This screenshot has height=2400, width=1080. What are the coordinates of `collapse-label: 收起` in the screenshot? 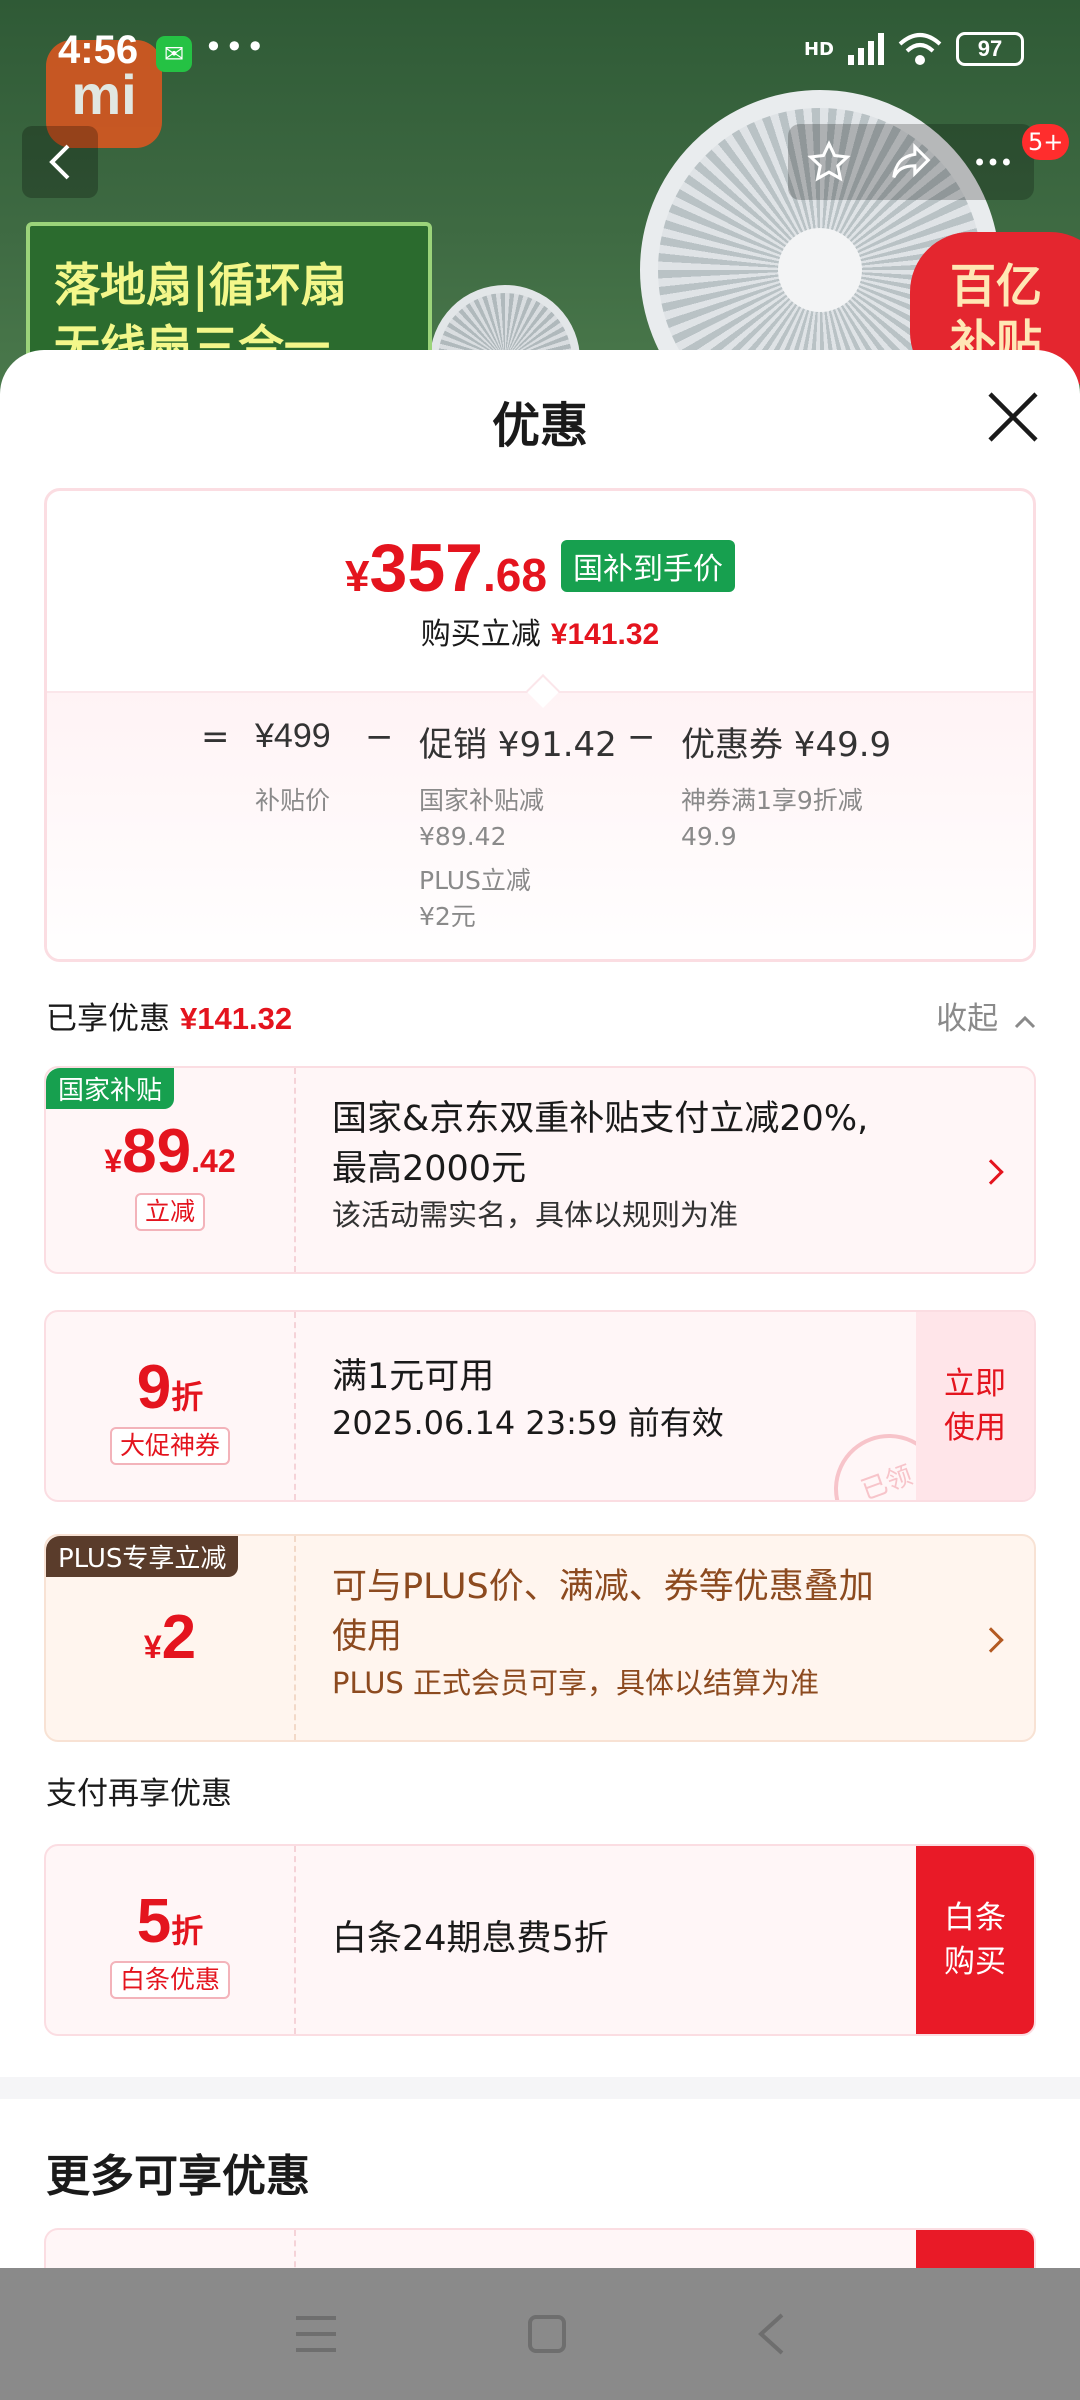 It's located at (967, 1019).